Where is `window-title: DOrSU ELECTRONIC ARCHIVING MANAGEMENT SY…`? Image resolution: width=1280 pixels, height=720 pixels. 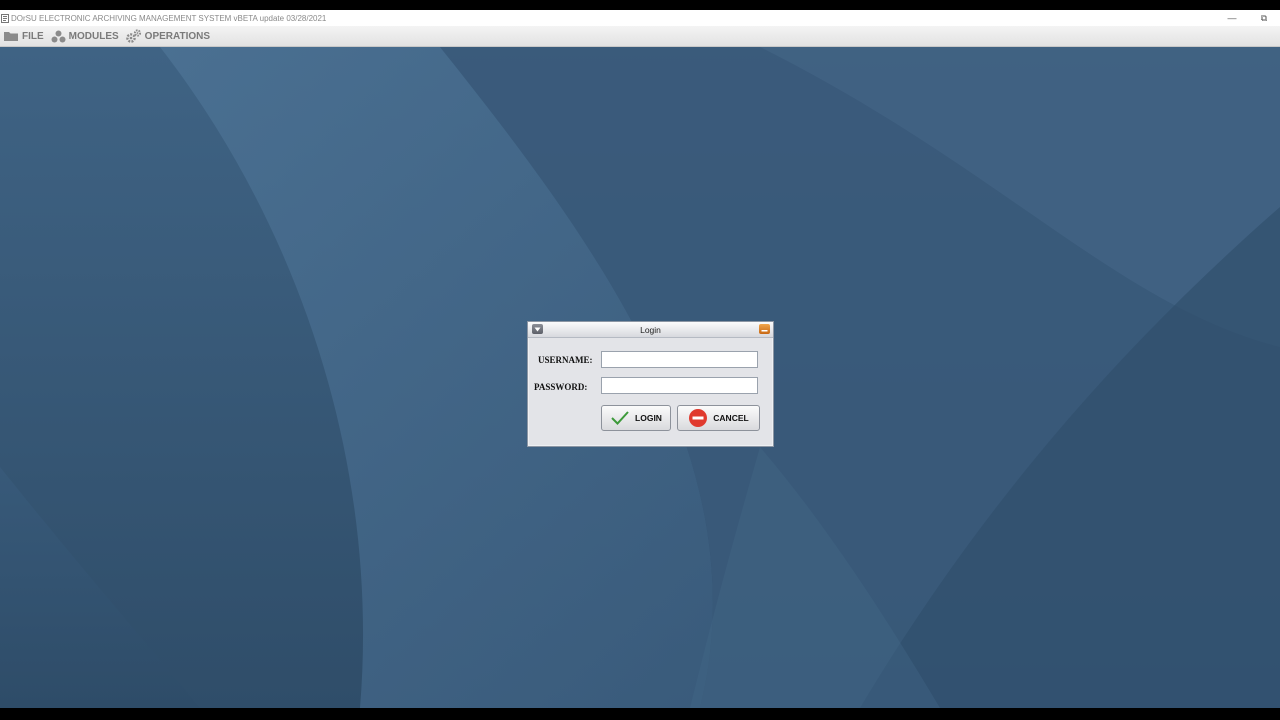
window-title: DOrSU ELECTRONIC ARCHIVING MANAGEMENT SY… is located at coordinates (169, 18).